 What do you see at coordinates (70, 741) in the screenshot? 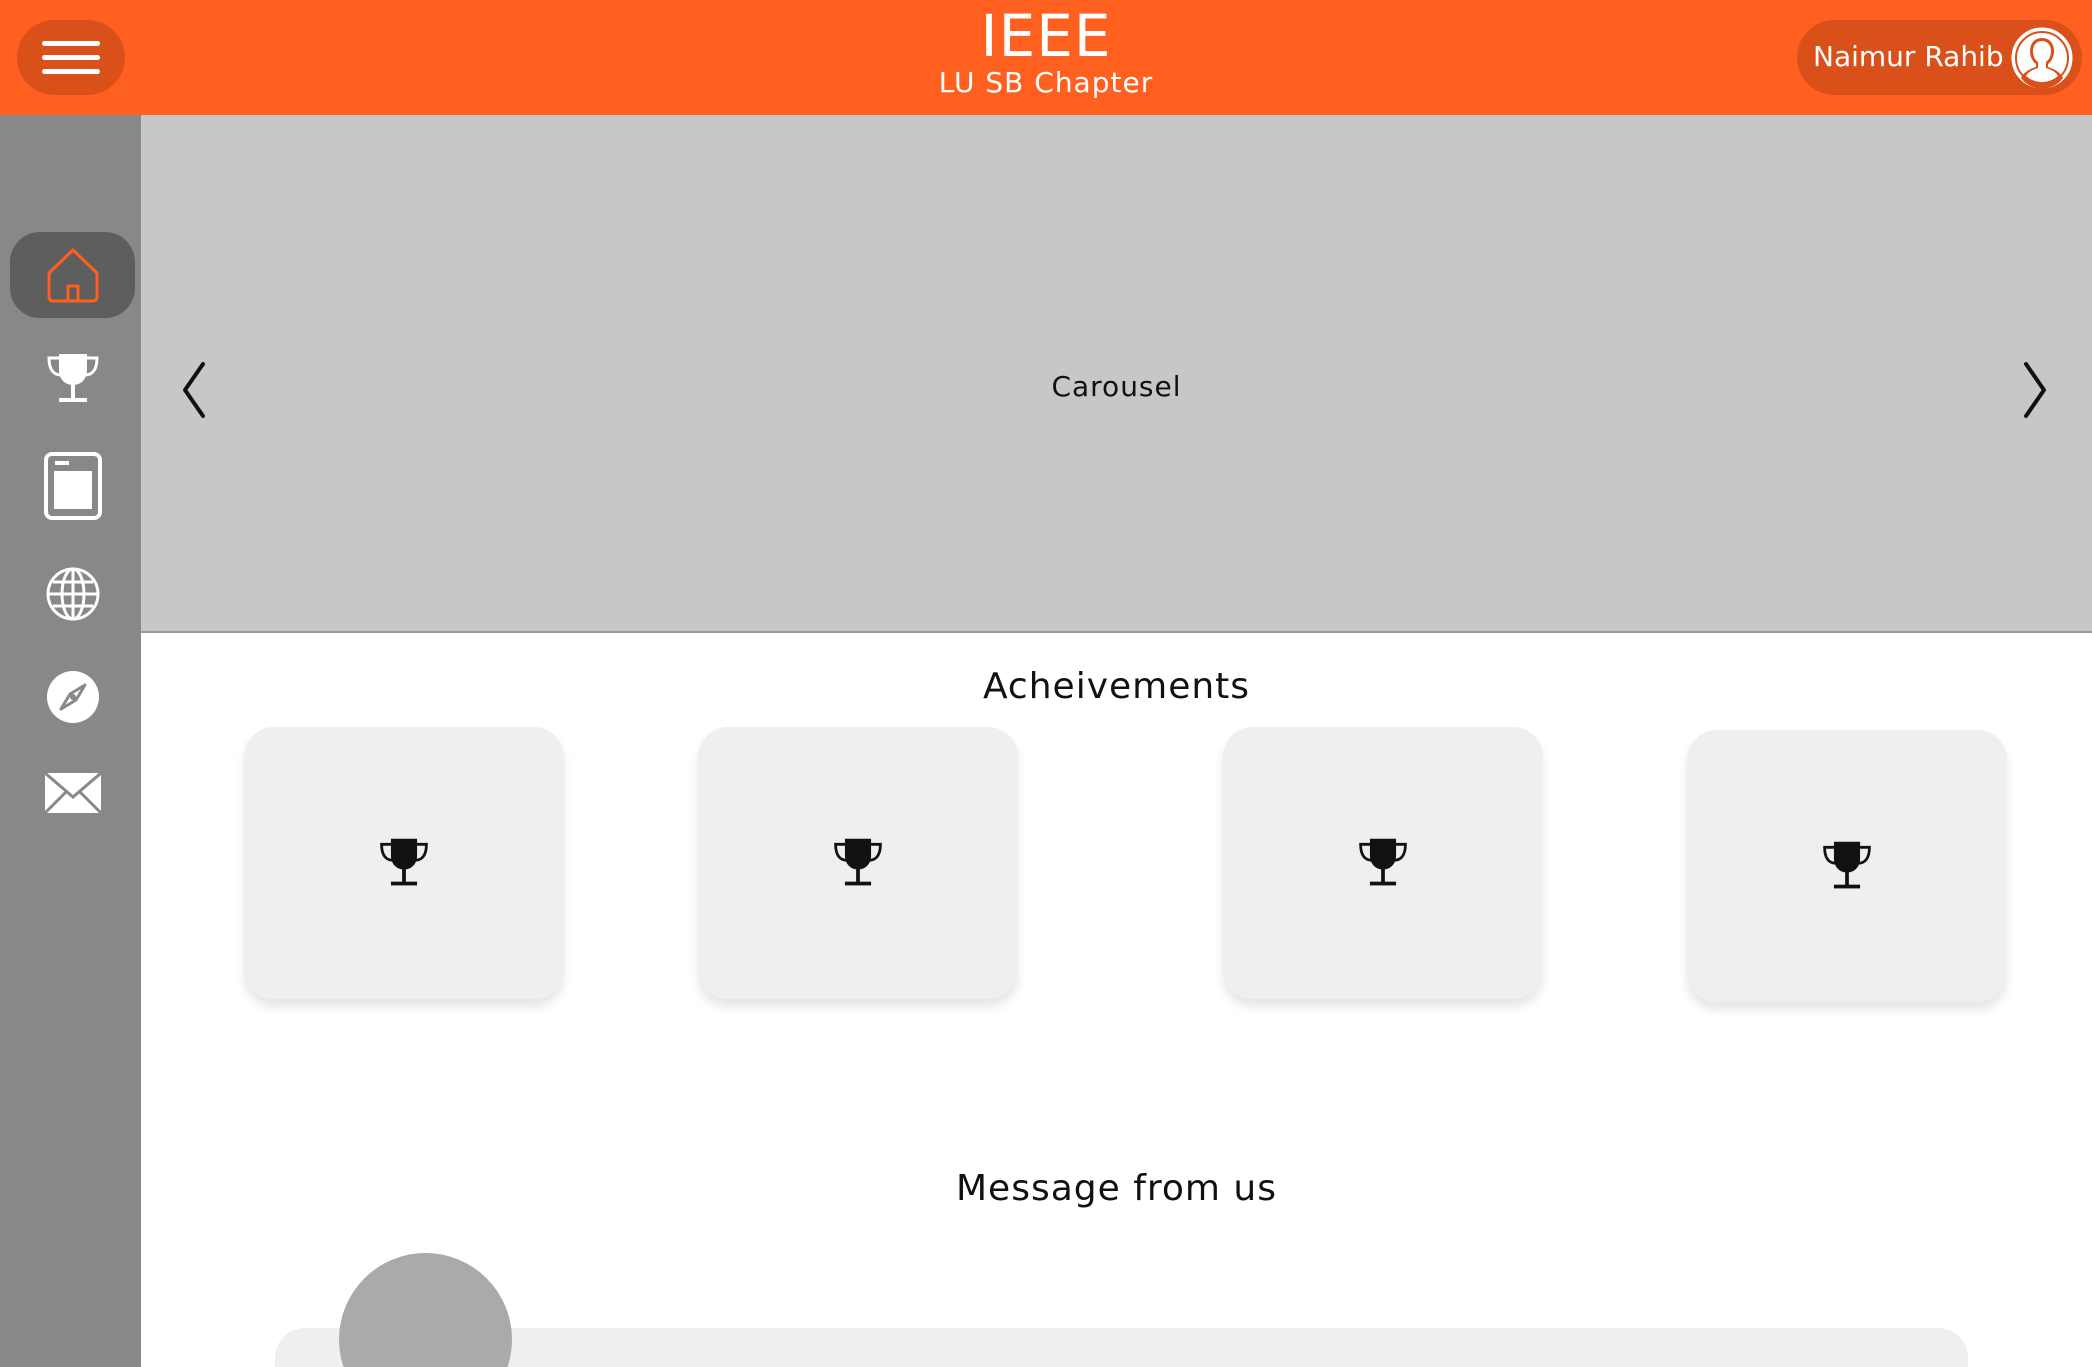
I see `sidebar-nav` at bounding box center [70, 741].